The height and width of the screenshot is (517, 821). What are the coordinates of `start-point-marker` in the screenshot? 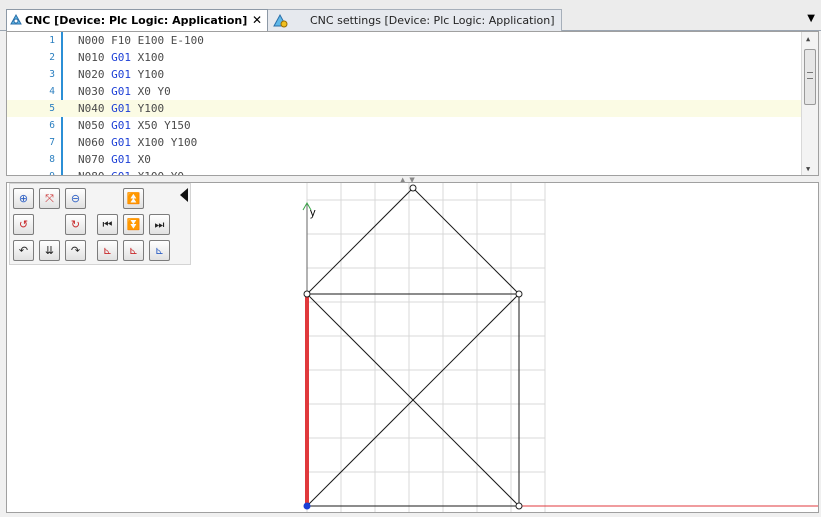 It's located at (307, 506).